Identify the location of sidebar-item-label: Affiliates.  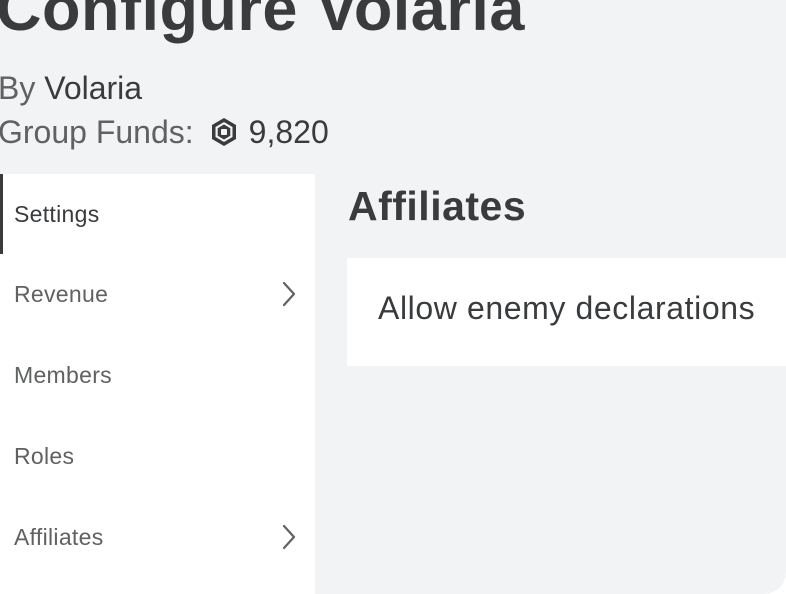
(59, 536).